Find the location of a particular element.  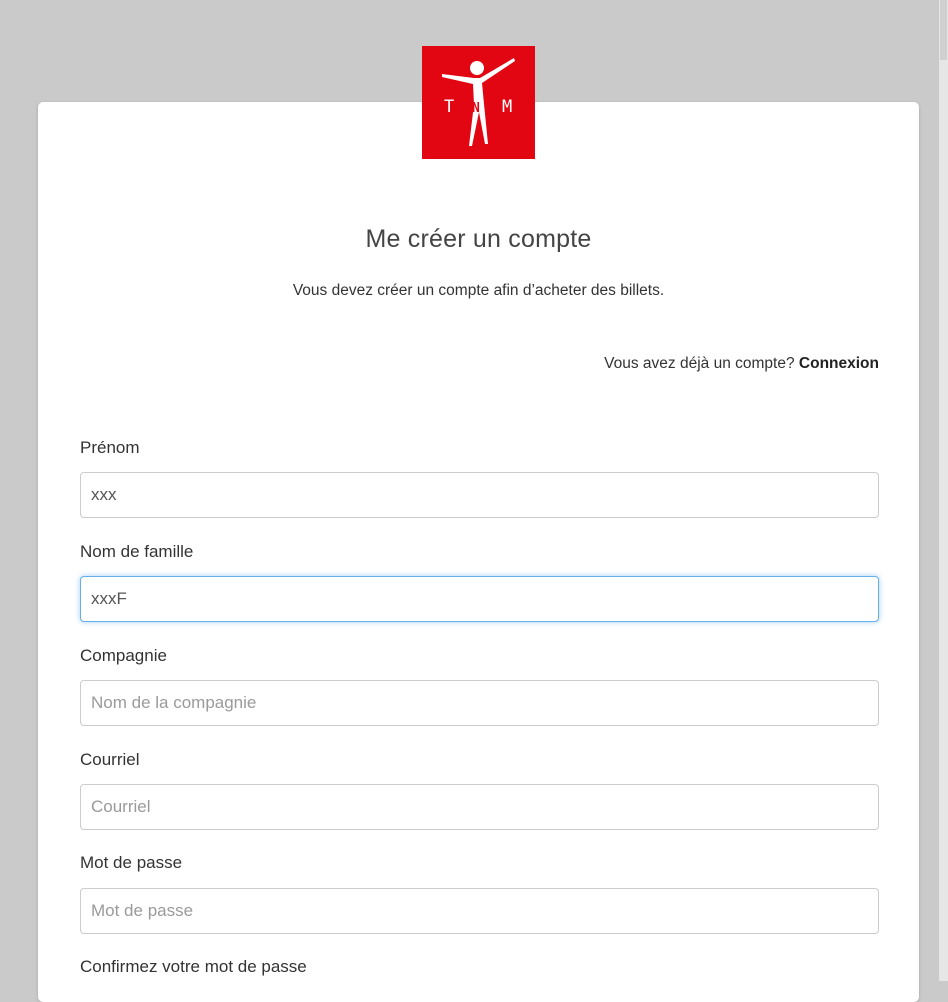

last-name-input is located at coordinates (479, 599).